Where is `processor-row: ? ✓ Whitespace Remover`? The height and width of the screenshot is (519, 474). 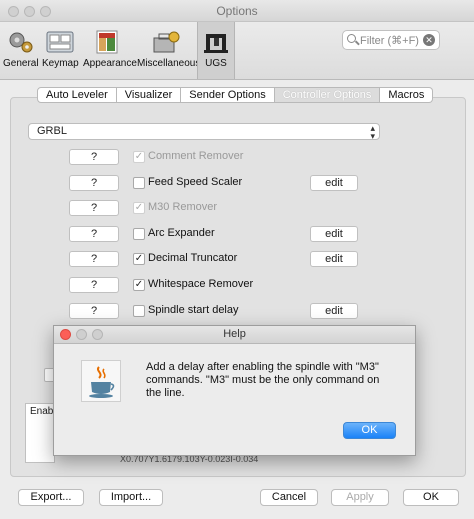
processor-row: ? ✓ Whitespace Remover is located at coordinates (237, 286).